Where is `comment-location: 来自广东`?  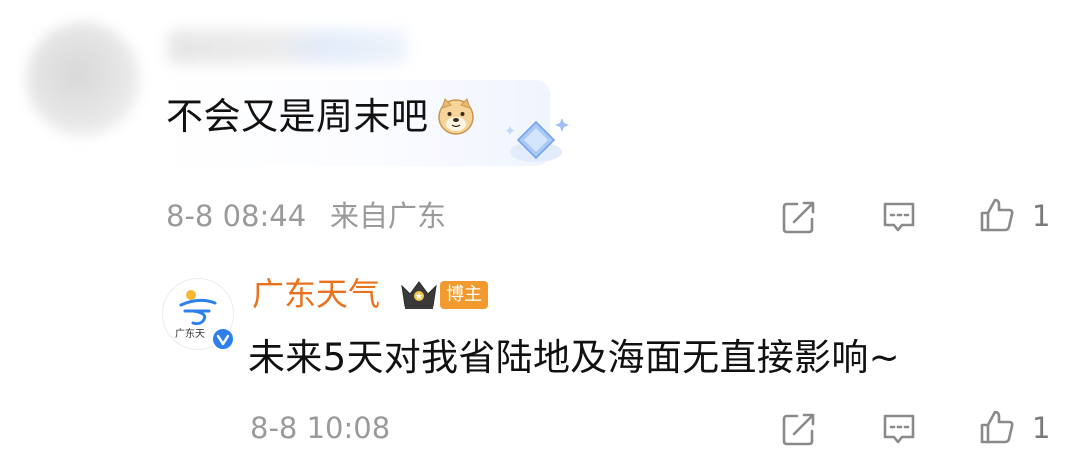
comment-location: 来自广东 is located at coordinates (388, 216).